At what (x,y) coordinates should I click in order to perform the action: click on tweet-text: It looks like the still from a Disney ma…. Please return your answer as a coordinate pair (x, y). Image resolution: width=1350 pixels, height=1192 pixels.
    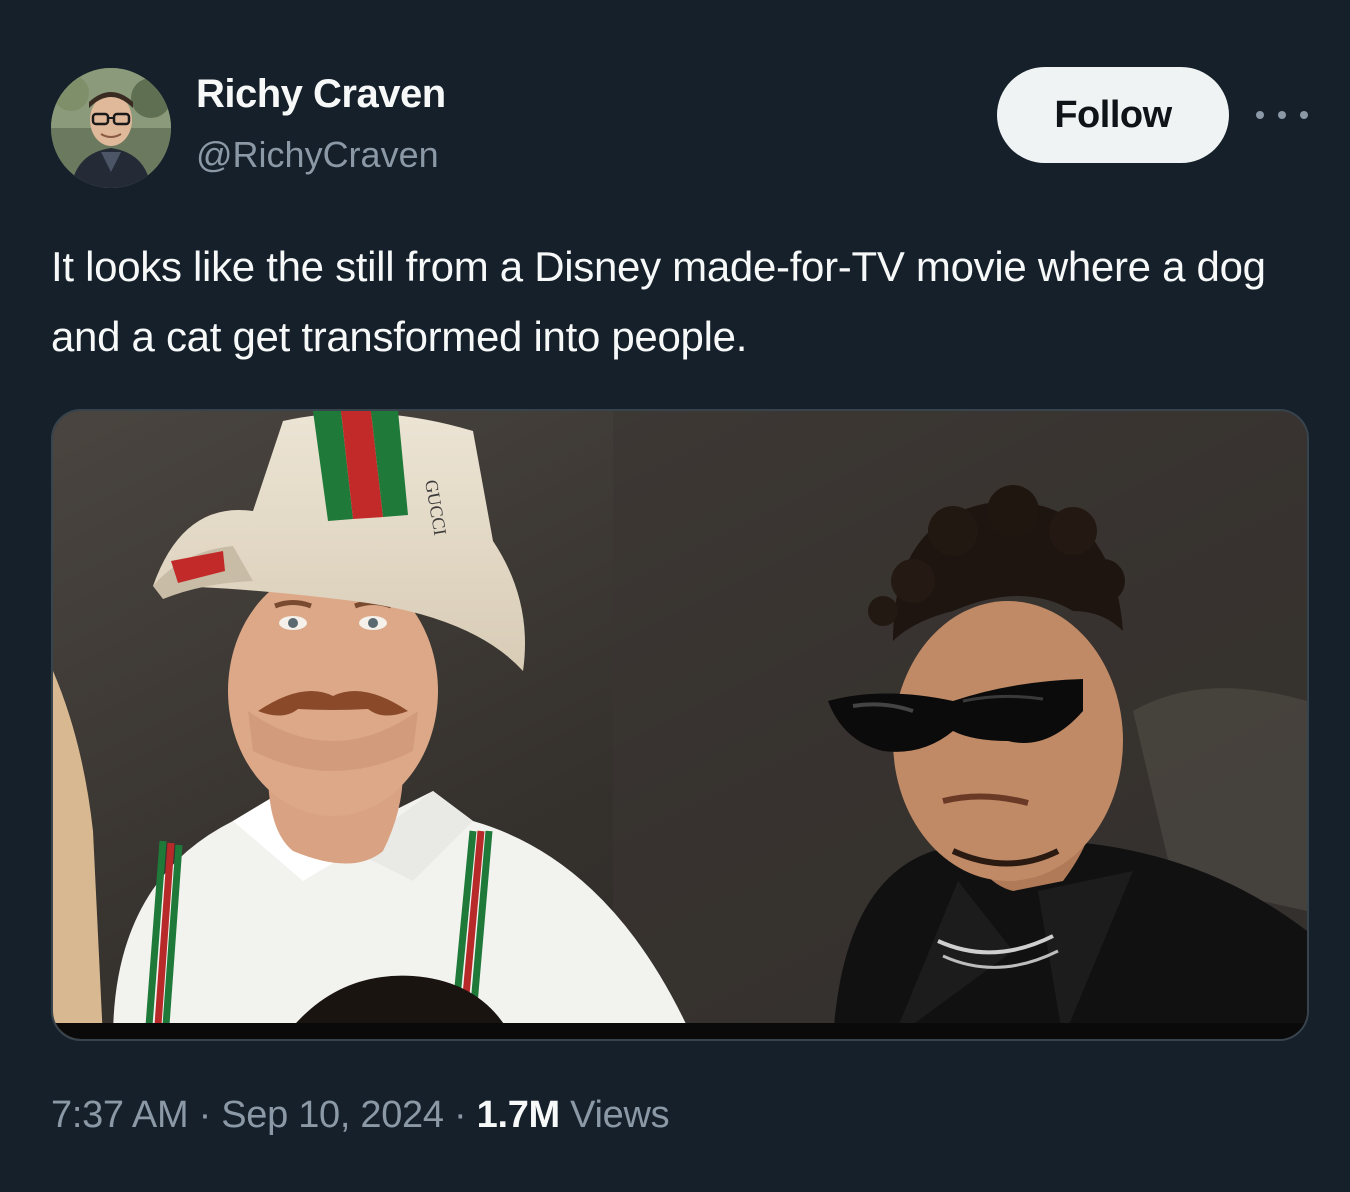
    Looking at the image, I should click on (658, 301).